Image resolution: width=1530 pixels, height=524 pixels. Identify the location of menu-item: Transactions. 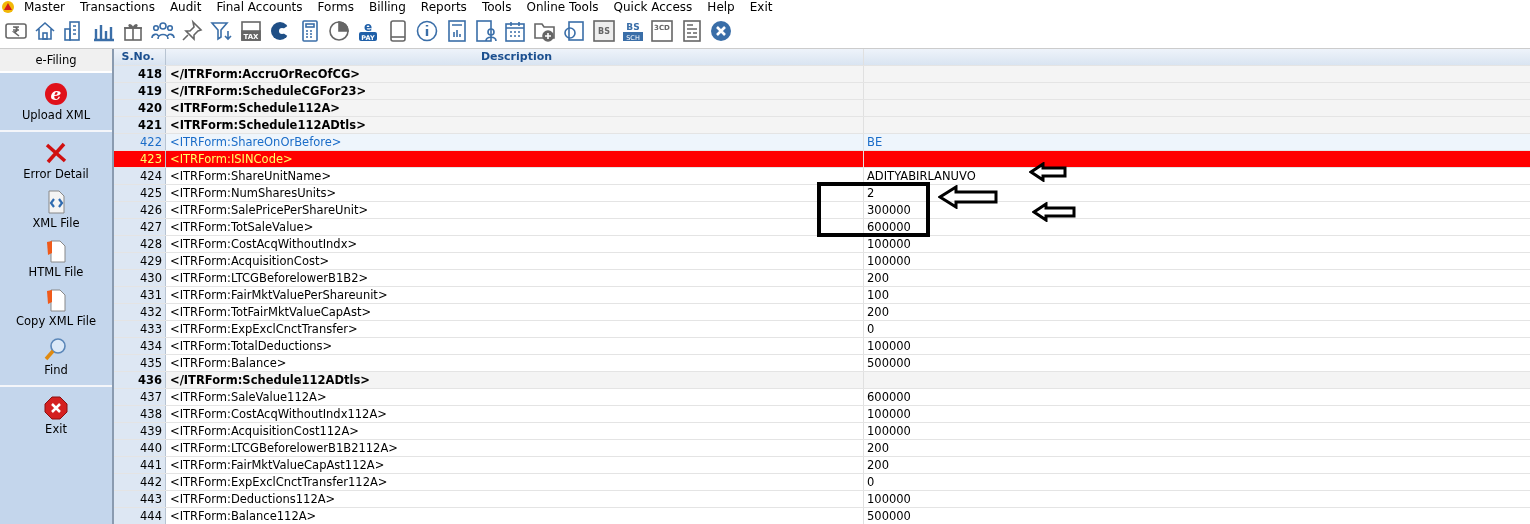
(117, 7).